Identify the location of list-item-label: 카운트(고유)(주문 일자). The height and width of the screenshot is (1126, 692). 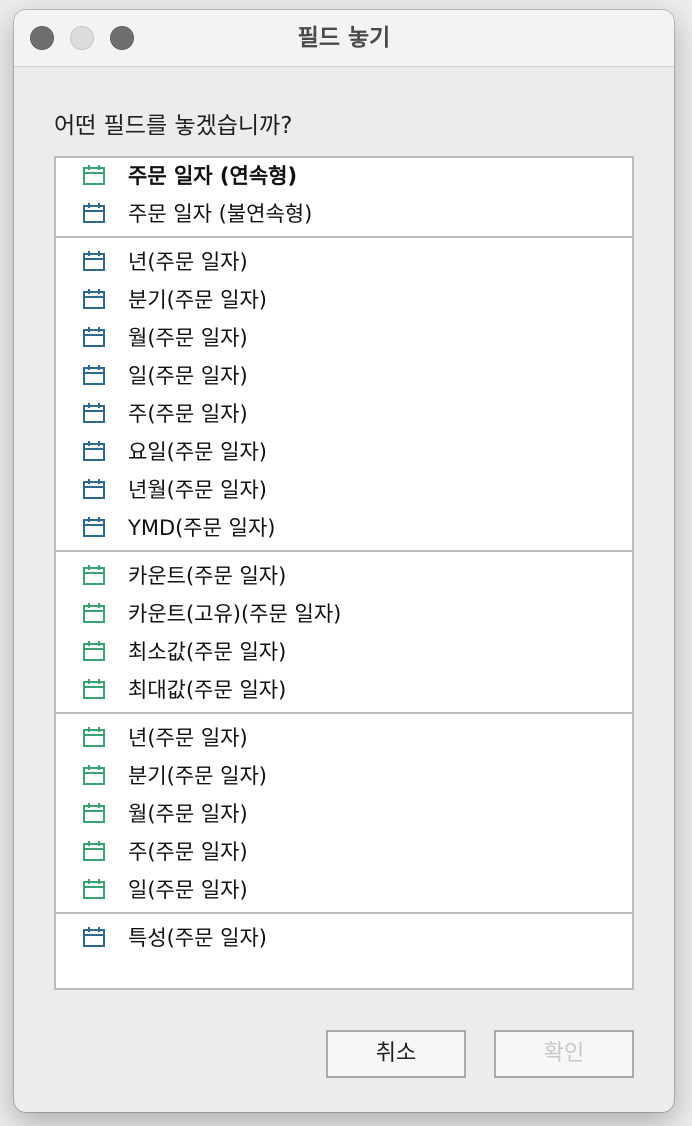
(235, 614).